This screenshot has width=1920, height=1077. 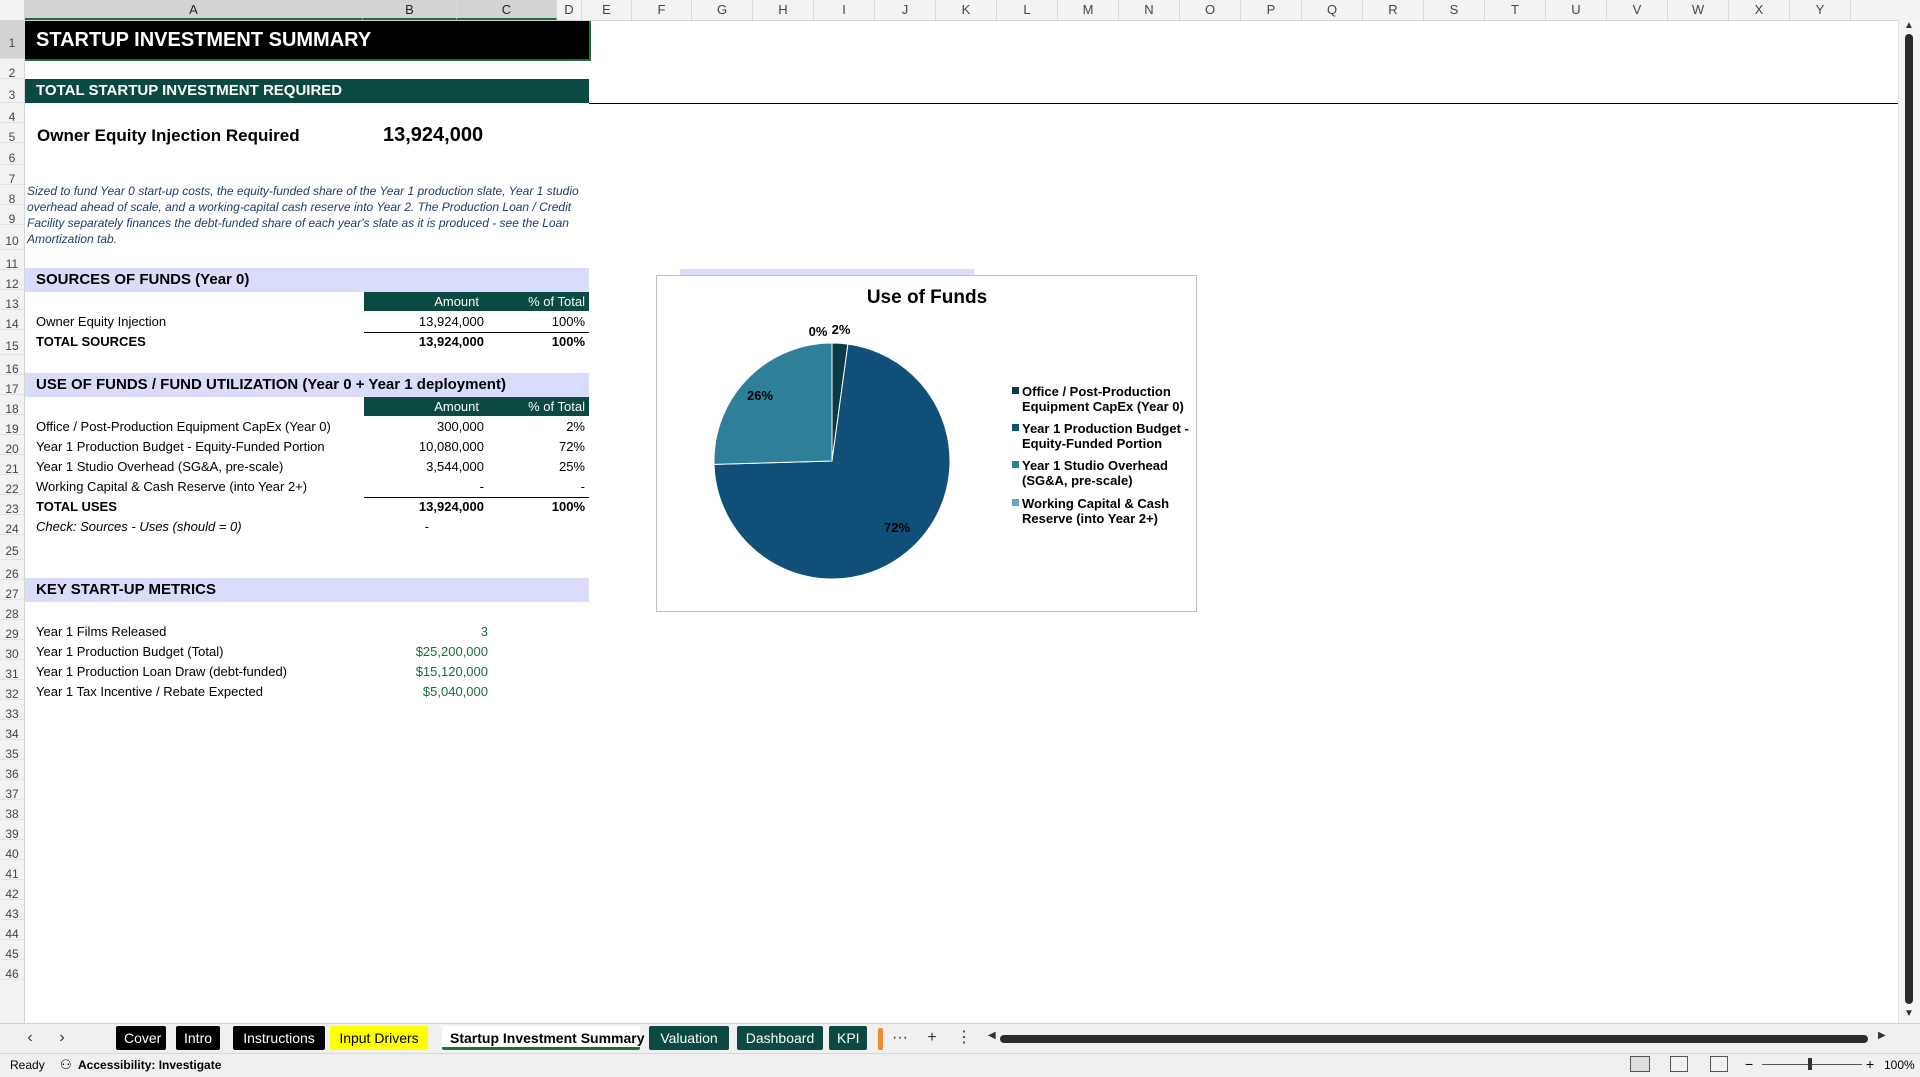 What do you see at coordinates (194, 10) in the screenshot?
I see `column-header-cell: A` at bounding box center [194, 10].